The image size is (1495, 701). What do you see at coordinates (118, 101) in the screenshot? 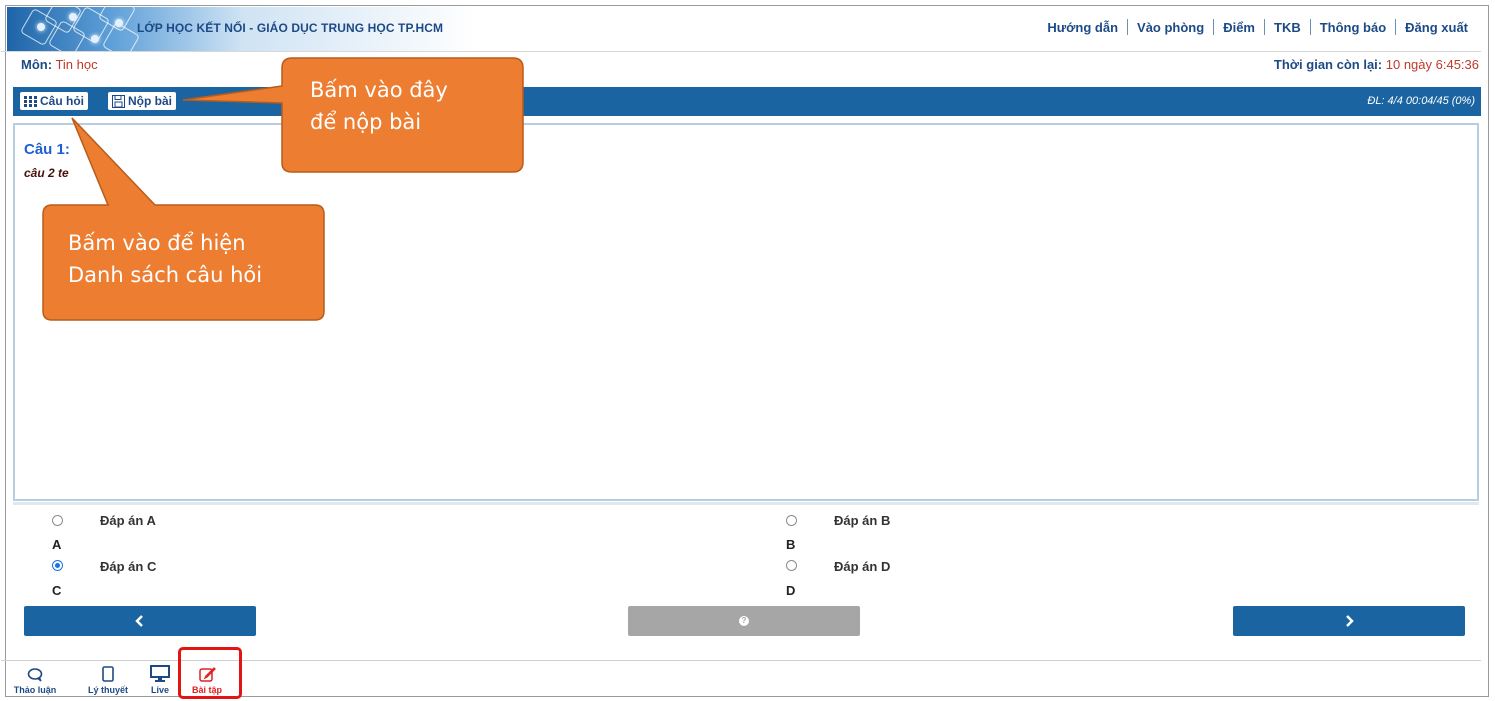
I see `save-icon` at bounding box center [118, 101].